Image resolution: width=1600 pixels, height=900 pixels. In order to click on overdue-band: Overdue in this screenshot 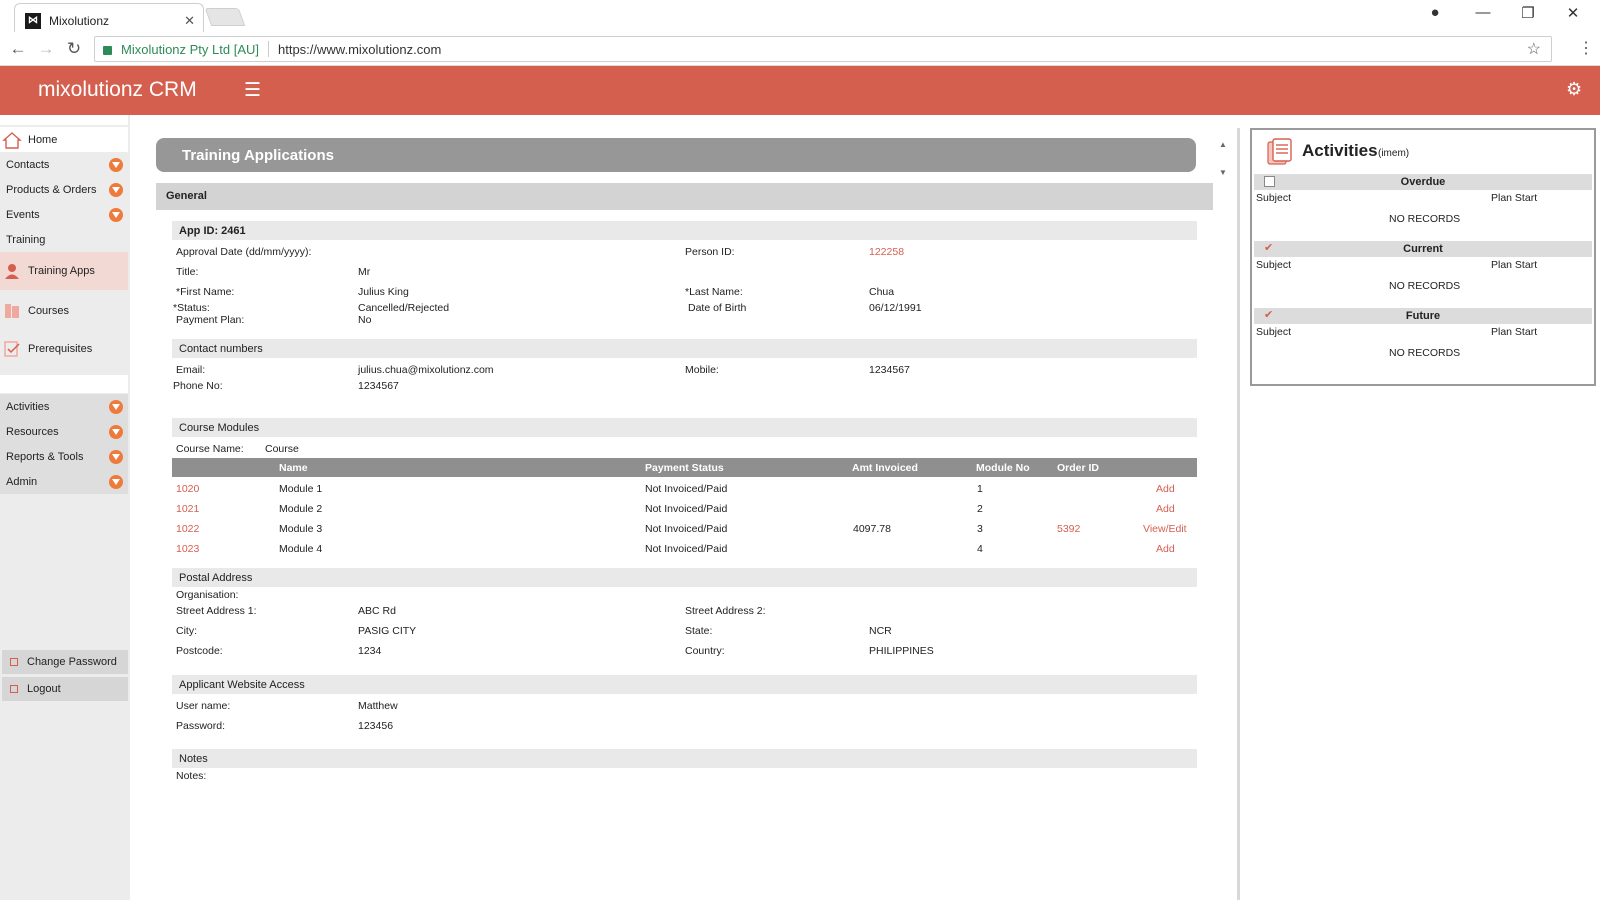, I will do `click(1423, 182)`.